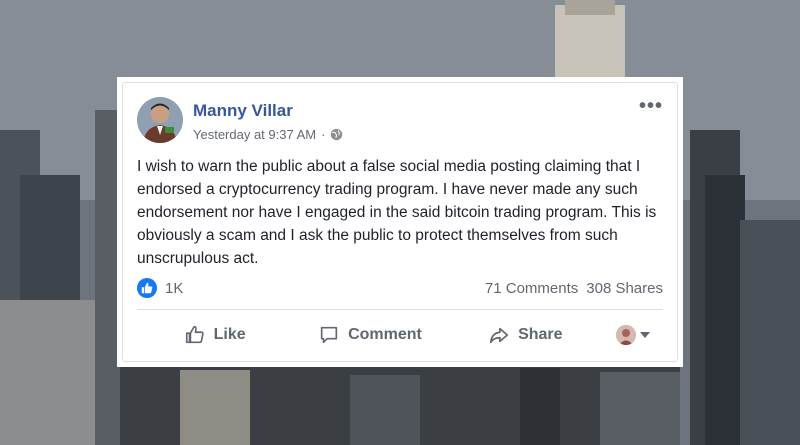 The width and height of the screenshot is (800, 445). I want to click on post-meta: Yesterday at 9:37 AM ·, so click(268, 134).